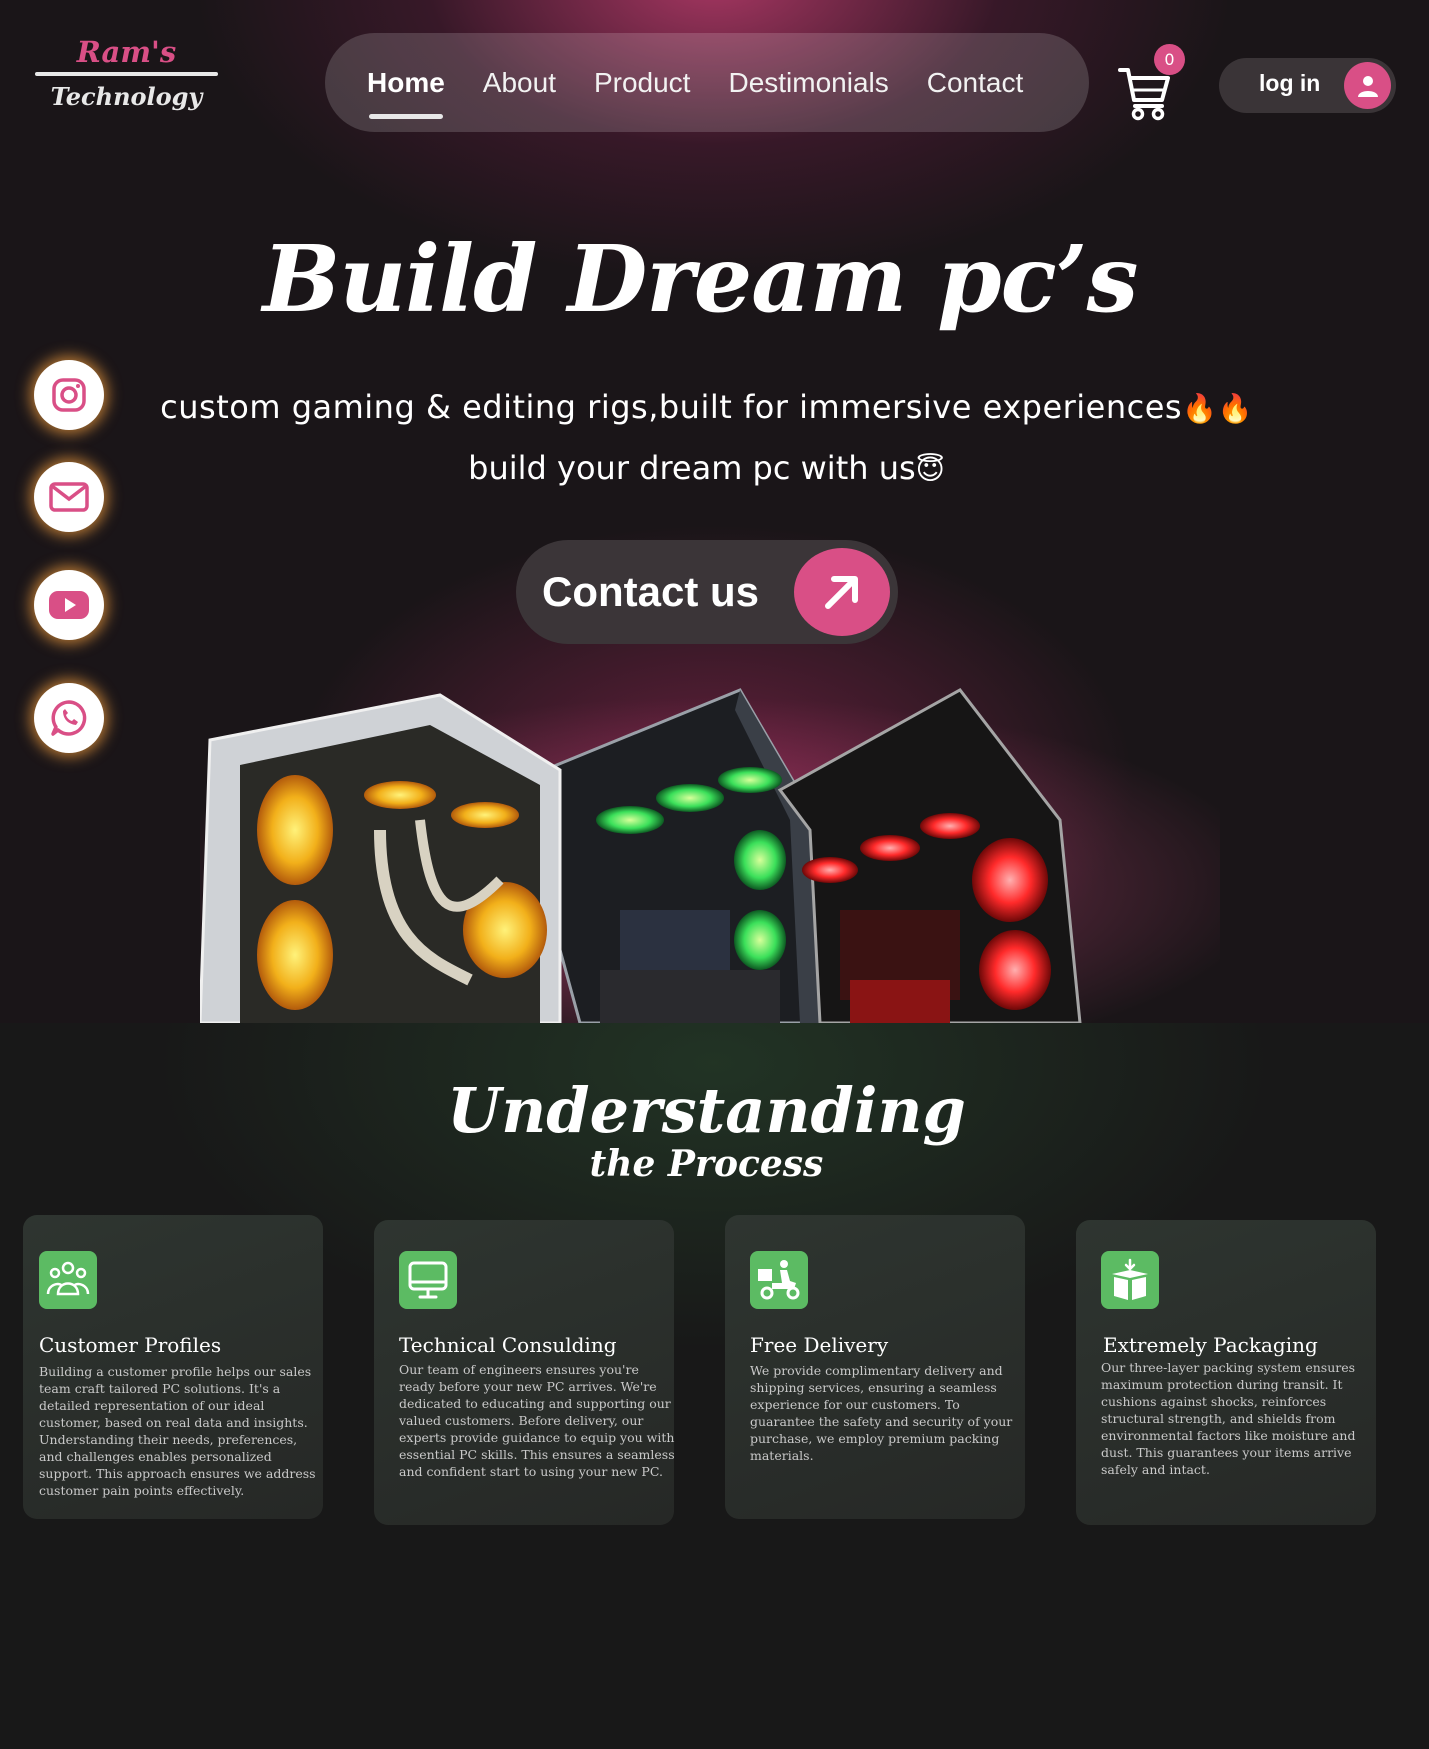 Image resolution: width=1429 pixels, height=1749 pixels. Describe the element at coordinates (130, 1345) in the screenshot. I see `card-title: Customer Profiles` at that location.